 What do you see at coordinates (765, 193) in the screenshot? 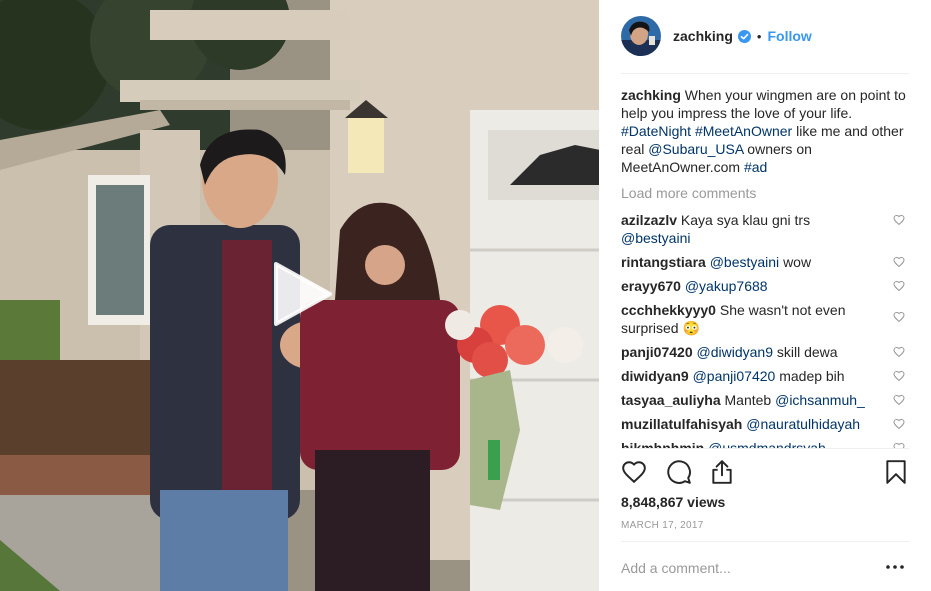
I see `load-more-comments-button: Load more comments` at bounding box center [765, 193].